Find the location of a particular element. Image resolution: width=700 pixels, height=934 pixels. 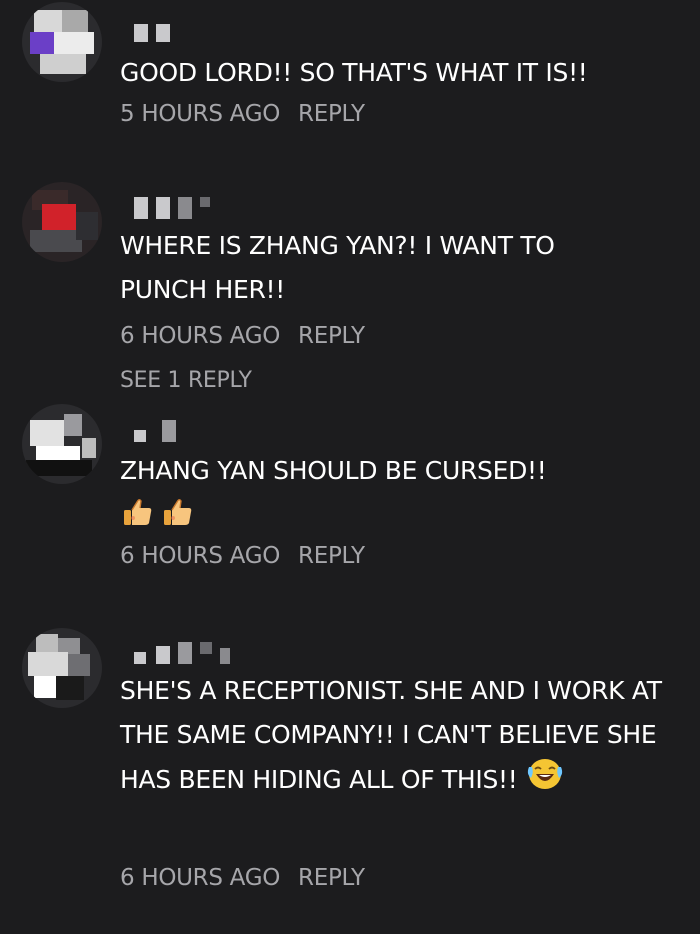

thumbs-up-emoji-row is located at coordinates (162, 513).